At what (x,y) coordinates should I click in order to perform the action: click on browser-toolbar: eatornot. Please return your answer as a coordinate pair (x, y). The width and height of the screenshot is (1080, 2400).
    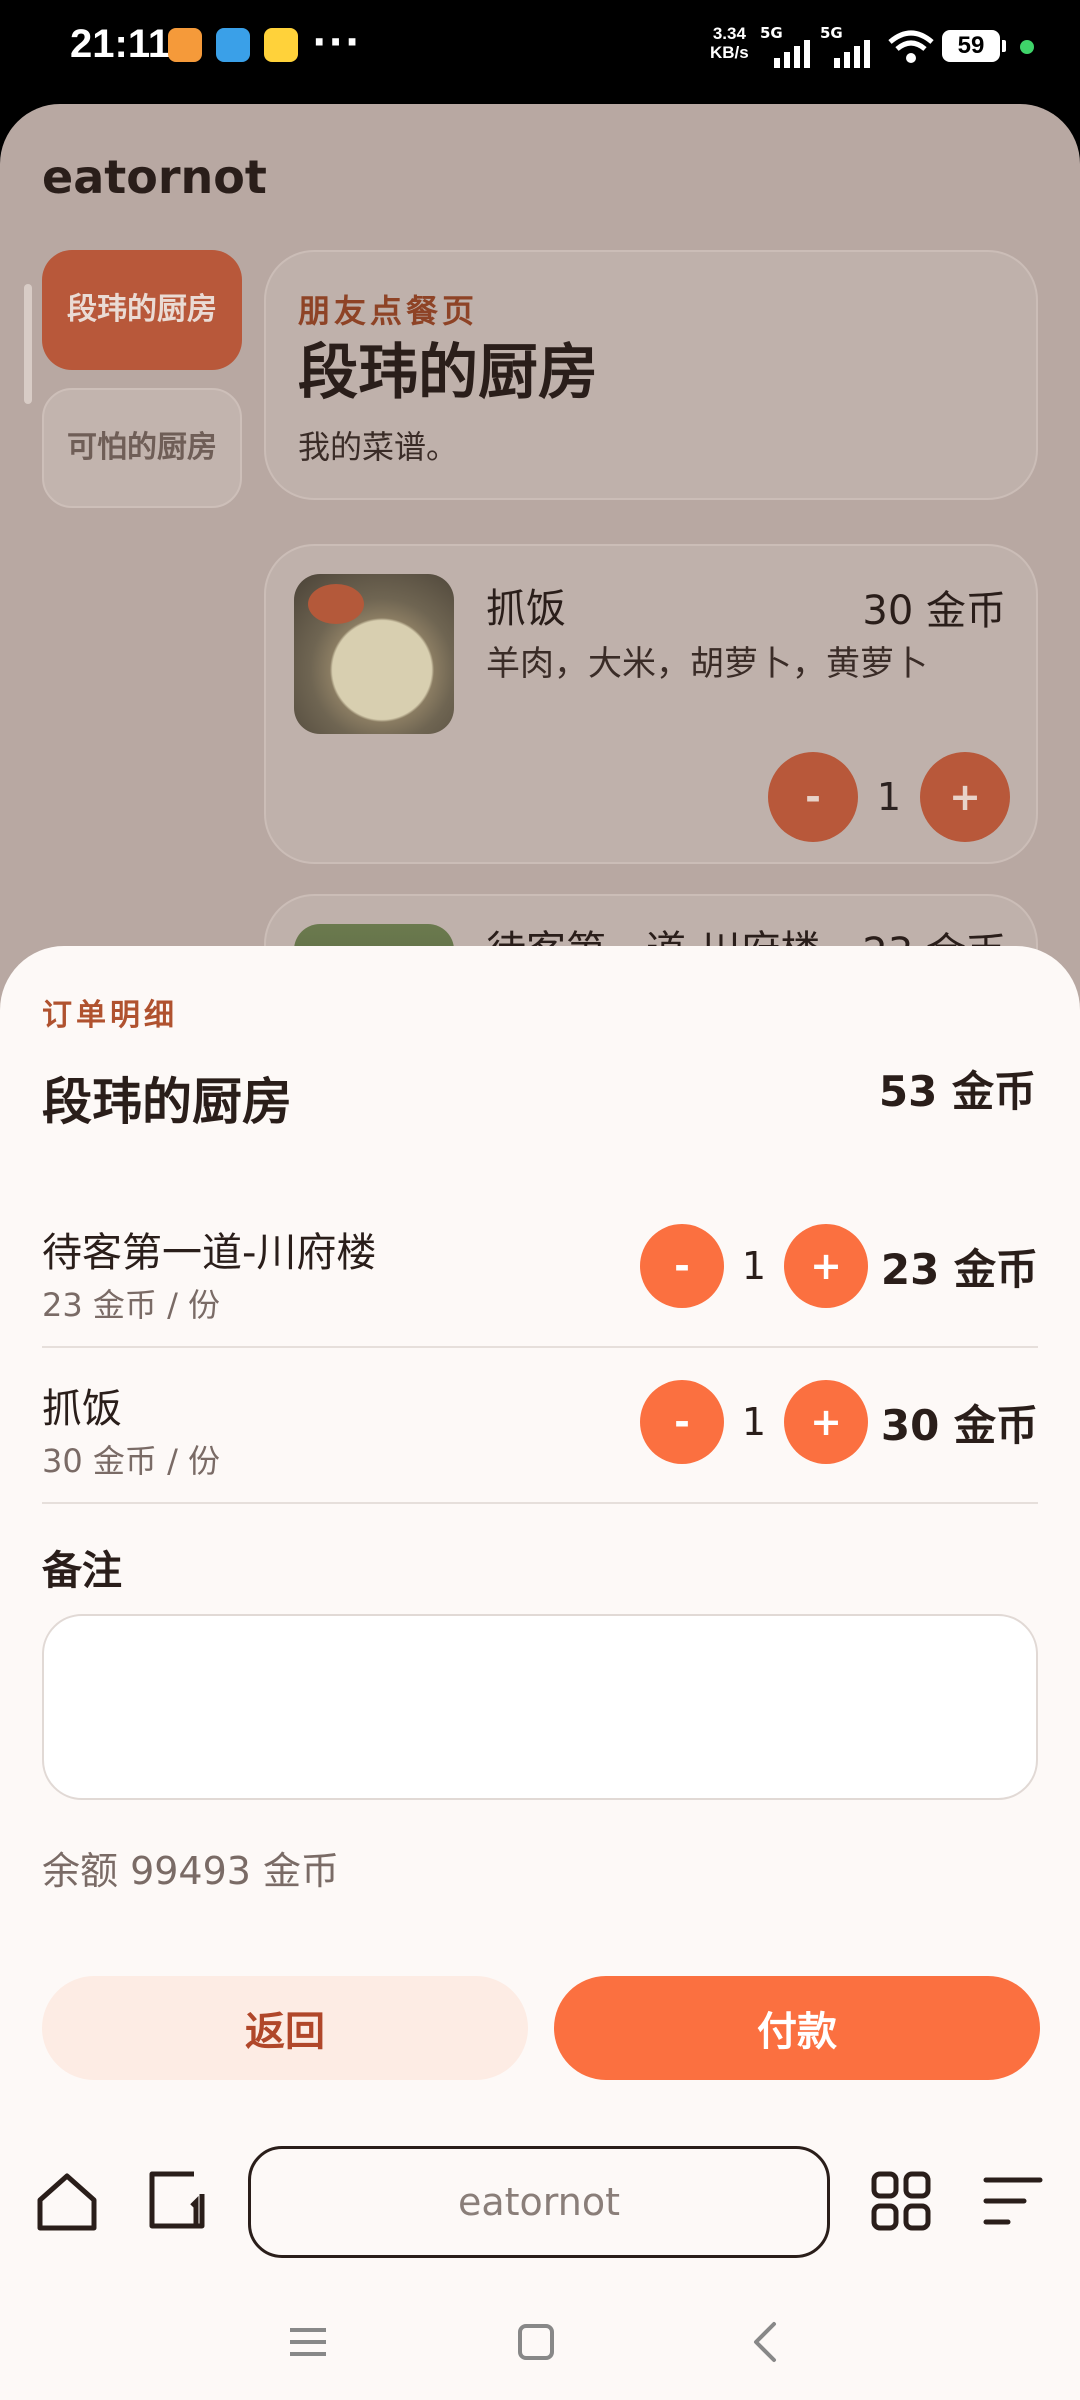
    Looking at the image, I should click on (540, 2201).